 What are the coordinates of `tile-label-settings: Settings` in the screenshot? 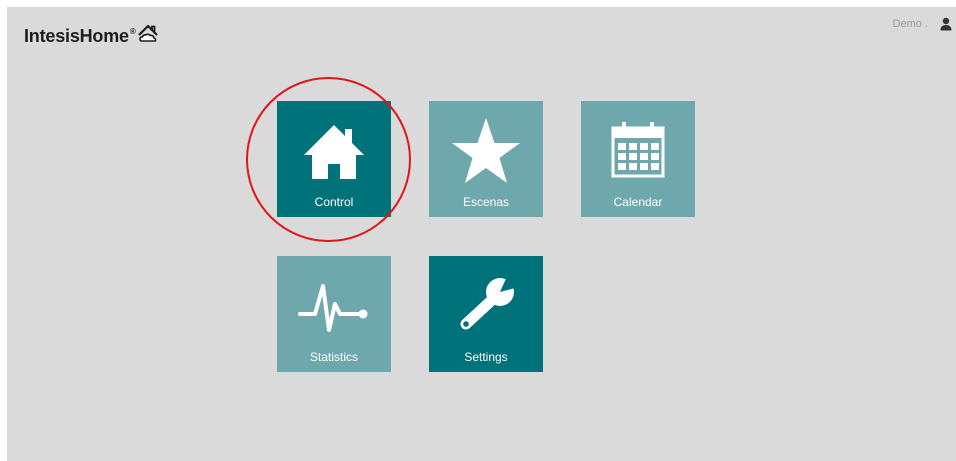 It's located at (486, 357).